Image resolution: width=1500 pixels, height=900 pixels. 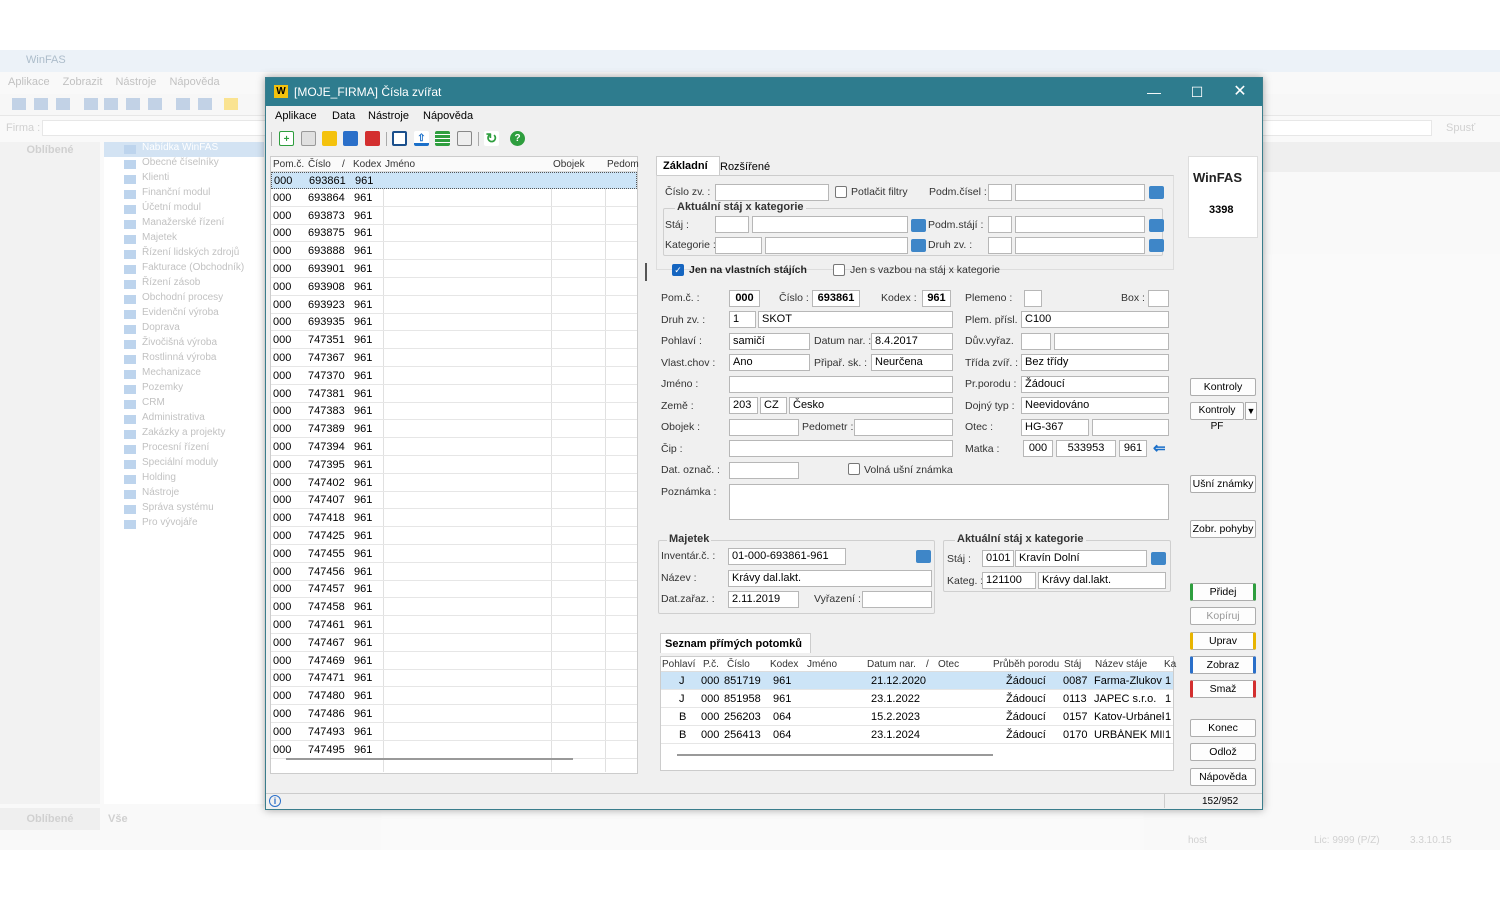 I want to click on list-row: 000 747395 961, so click(x=454, y=465).